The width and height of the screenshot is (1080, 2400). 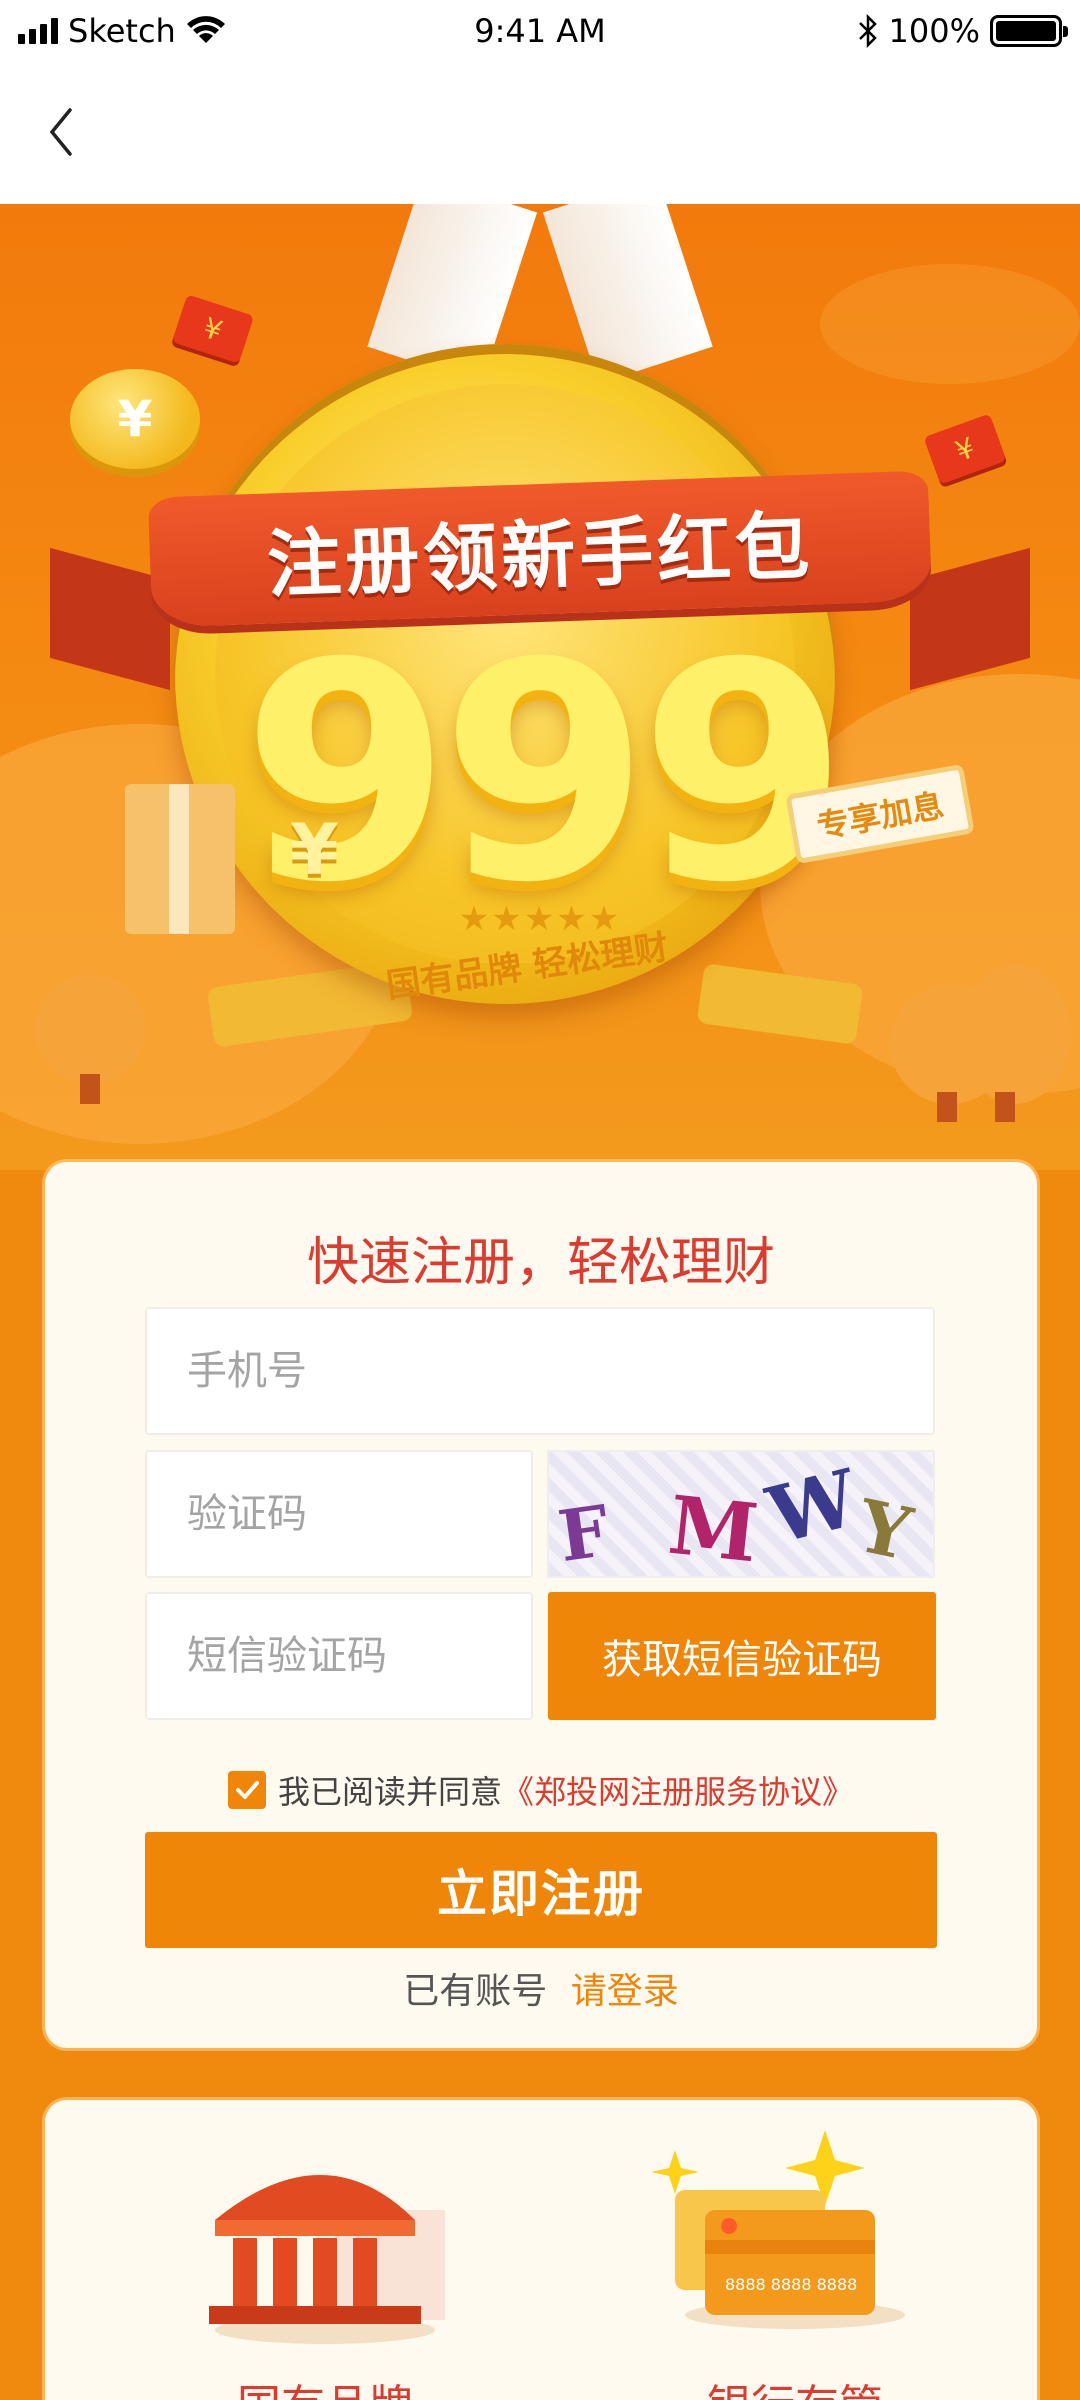 I want to click on tree-left, so click(x=90, y=1029).